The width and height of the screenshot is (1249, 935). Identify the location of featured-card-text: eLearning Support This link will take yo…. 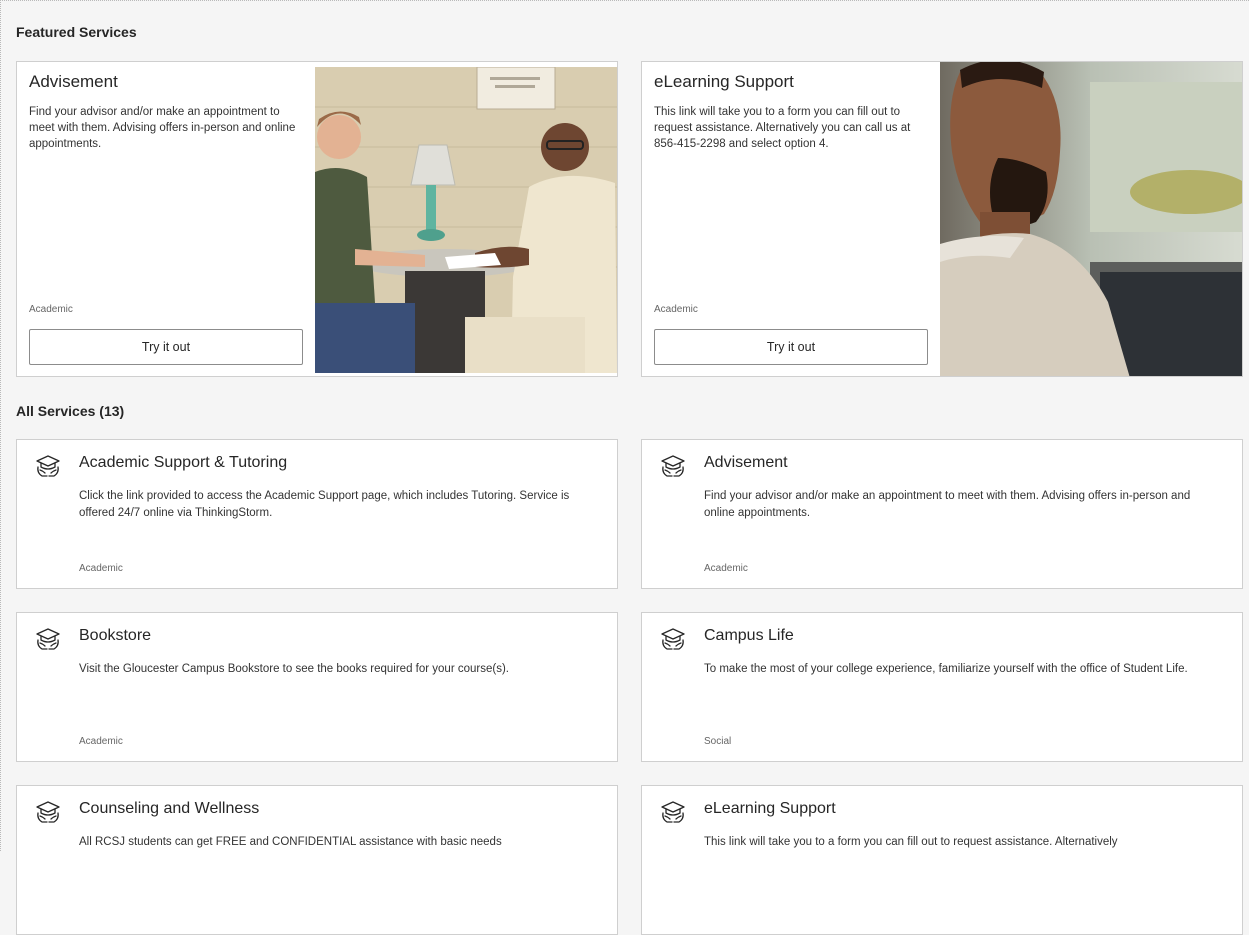
(789, 112).